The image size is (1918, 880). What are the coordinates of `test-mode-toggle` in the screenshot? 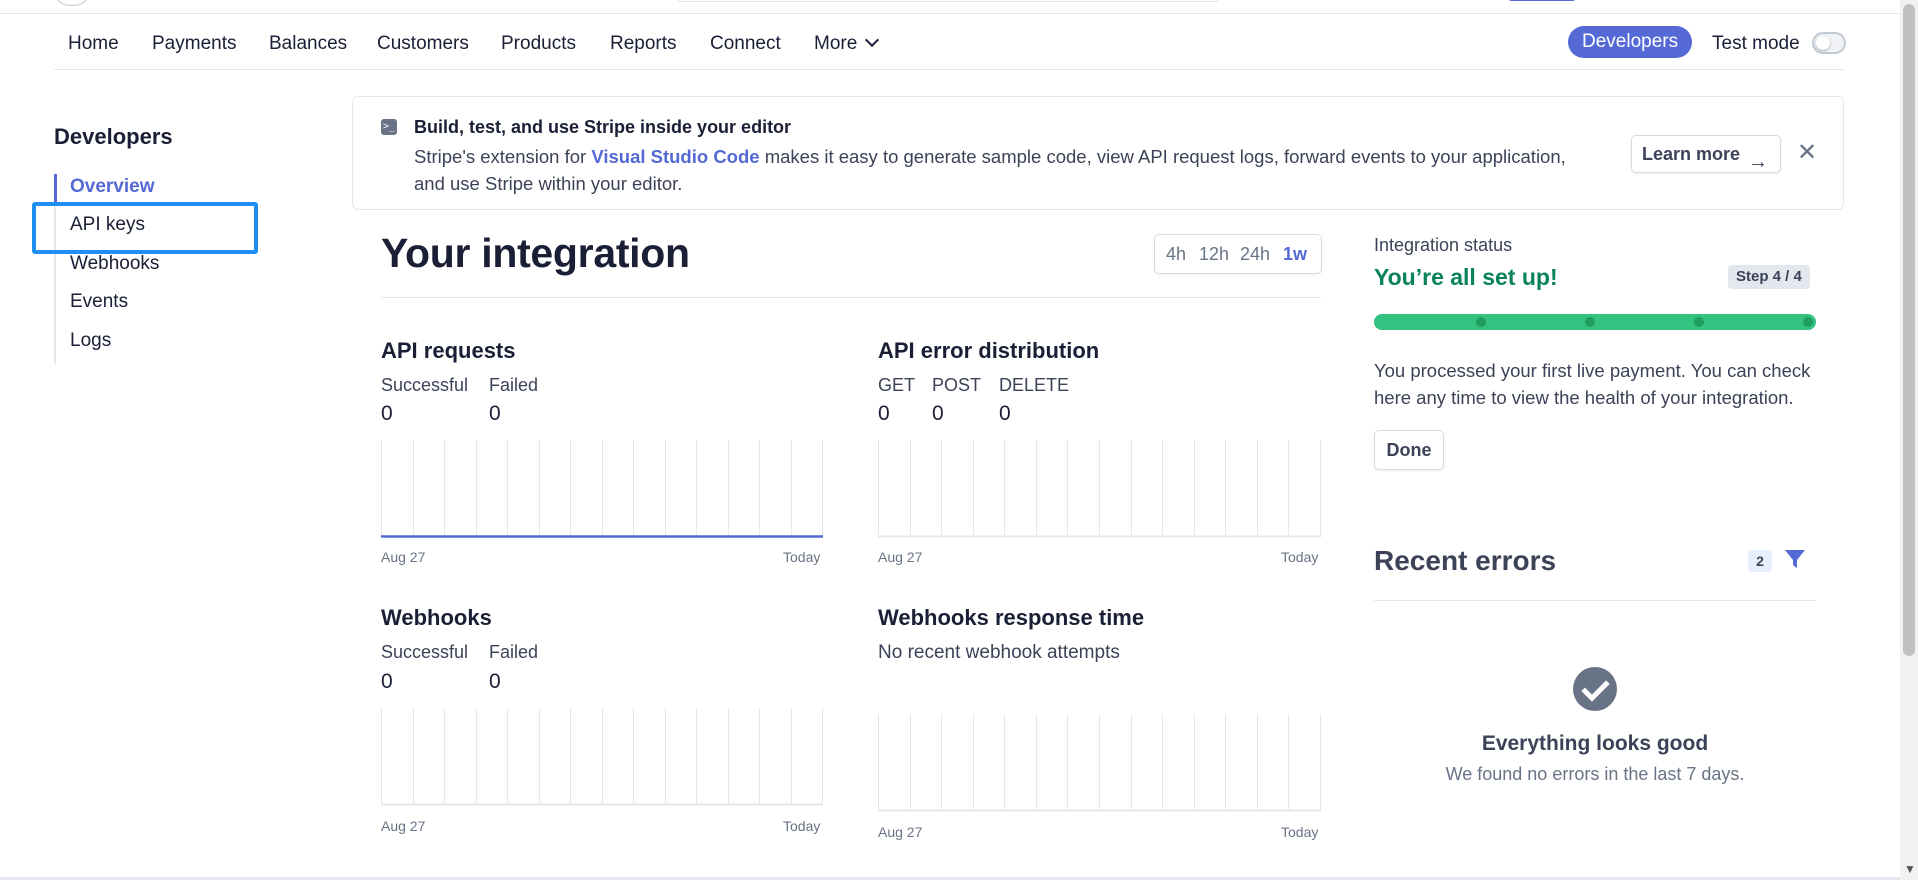 It's located at (1829, 43).